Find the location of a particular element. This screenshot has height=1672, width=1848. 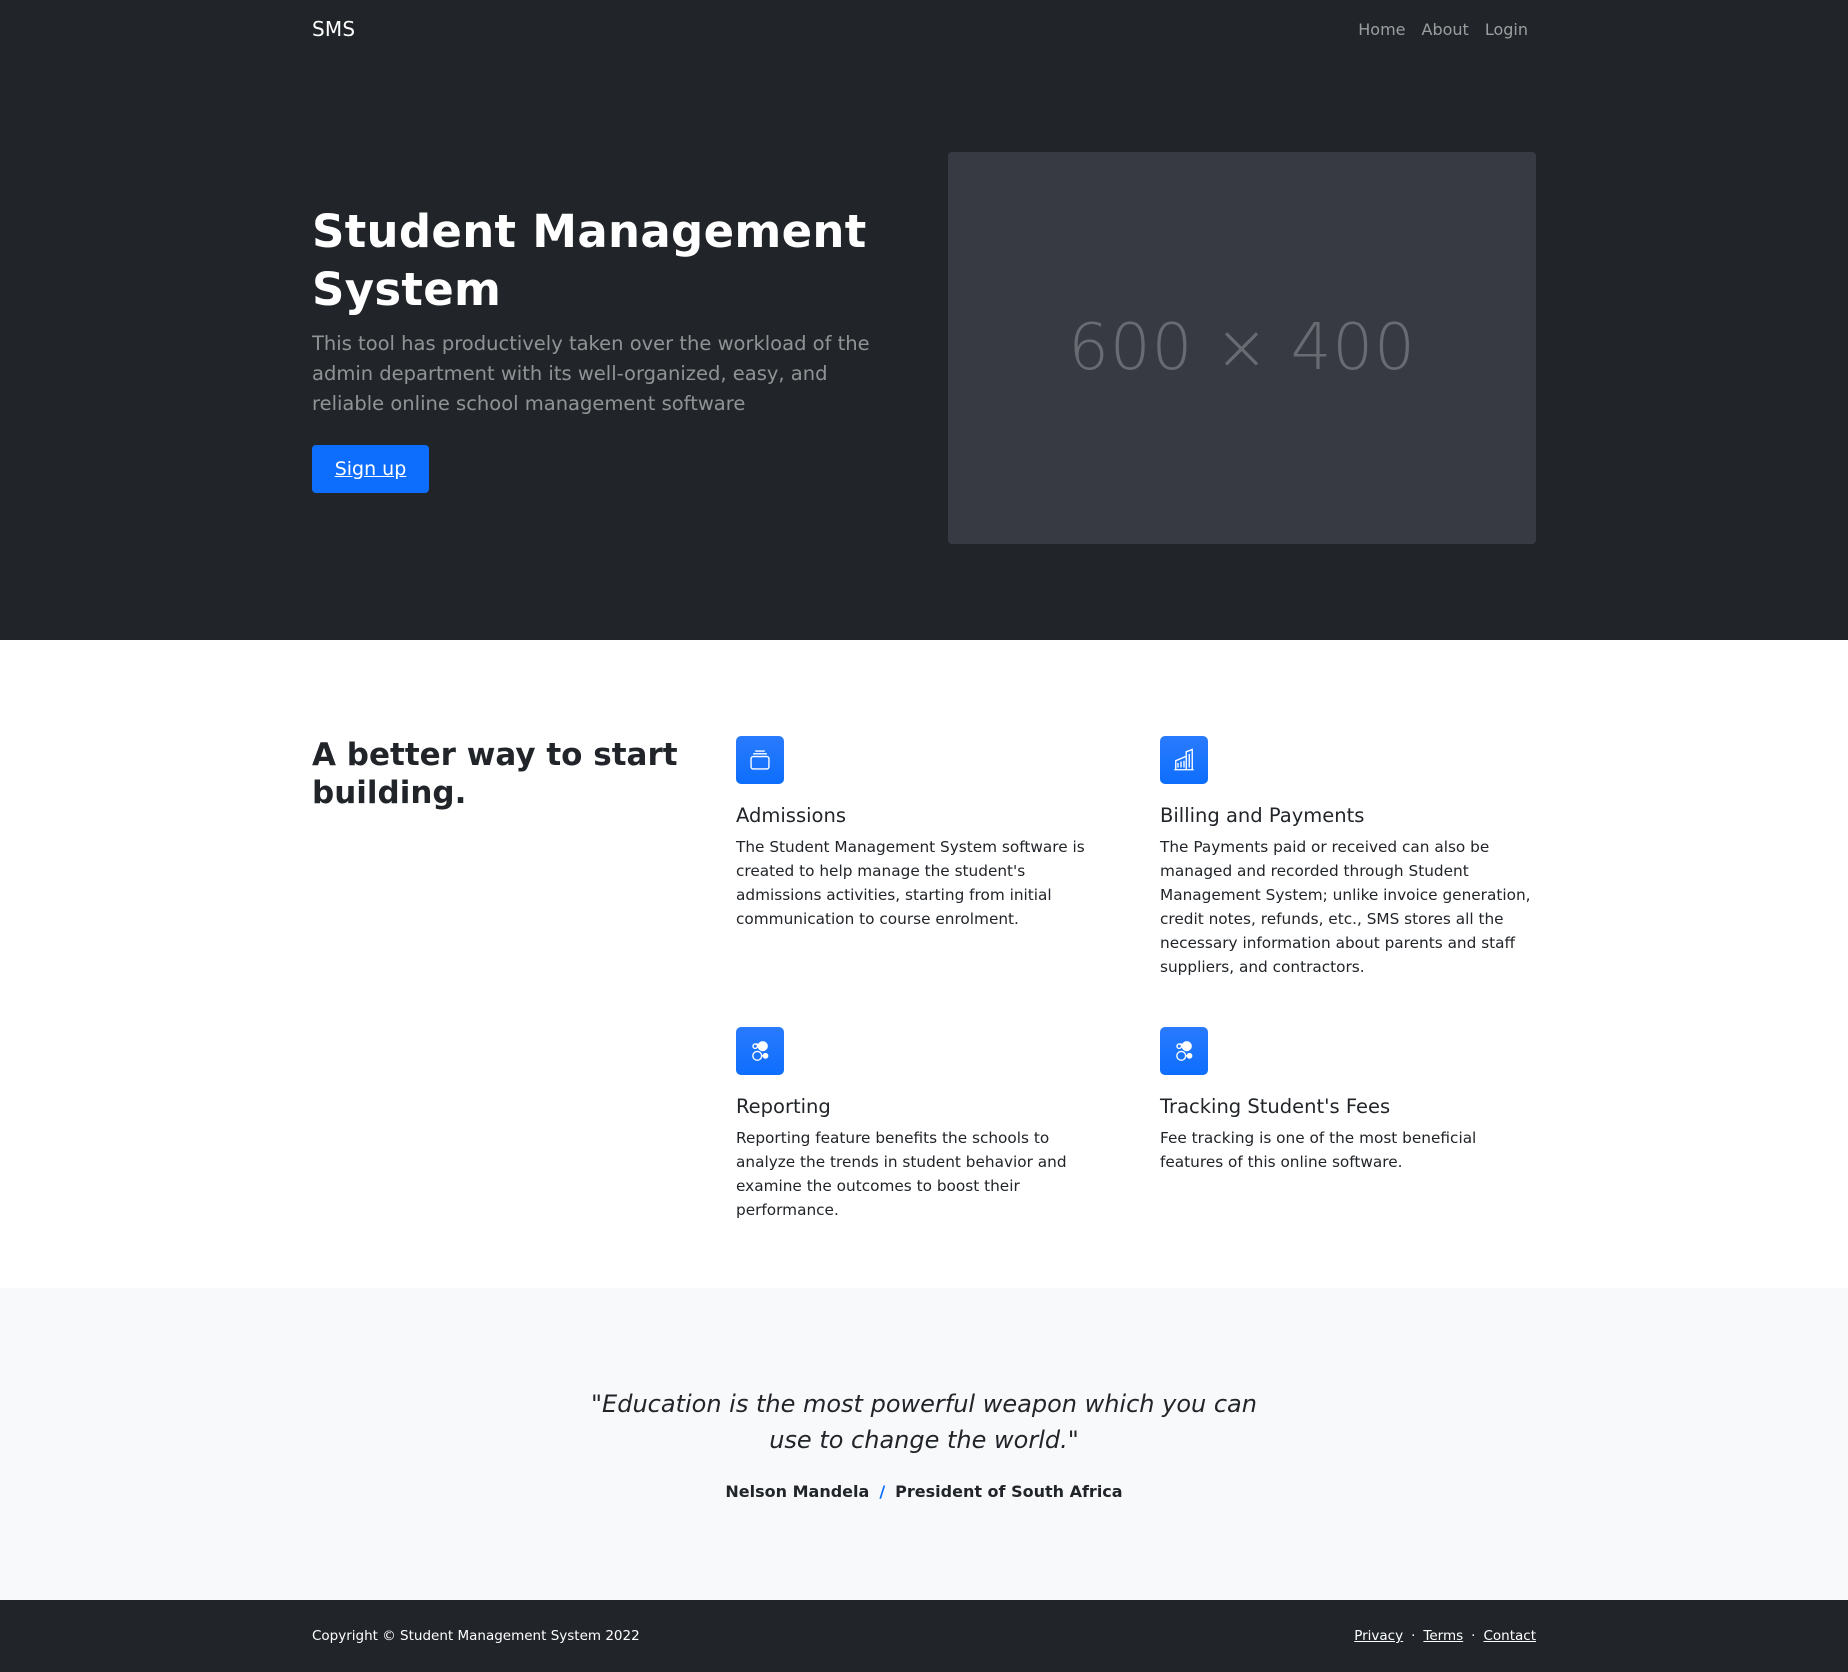

hero-title: Student Management System is located at coordinates (589, 260).